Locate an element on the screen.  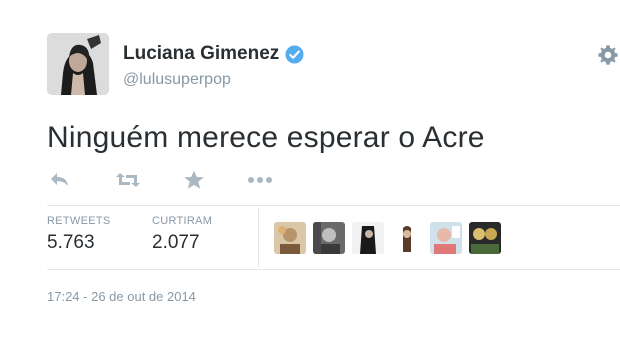
more-options-button is located at coordinates (260, 180).